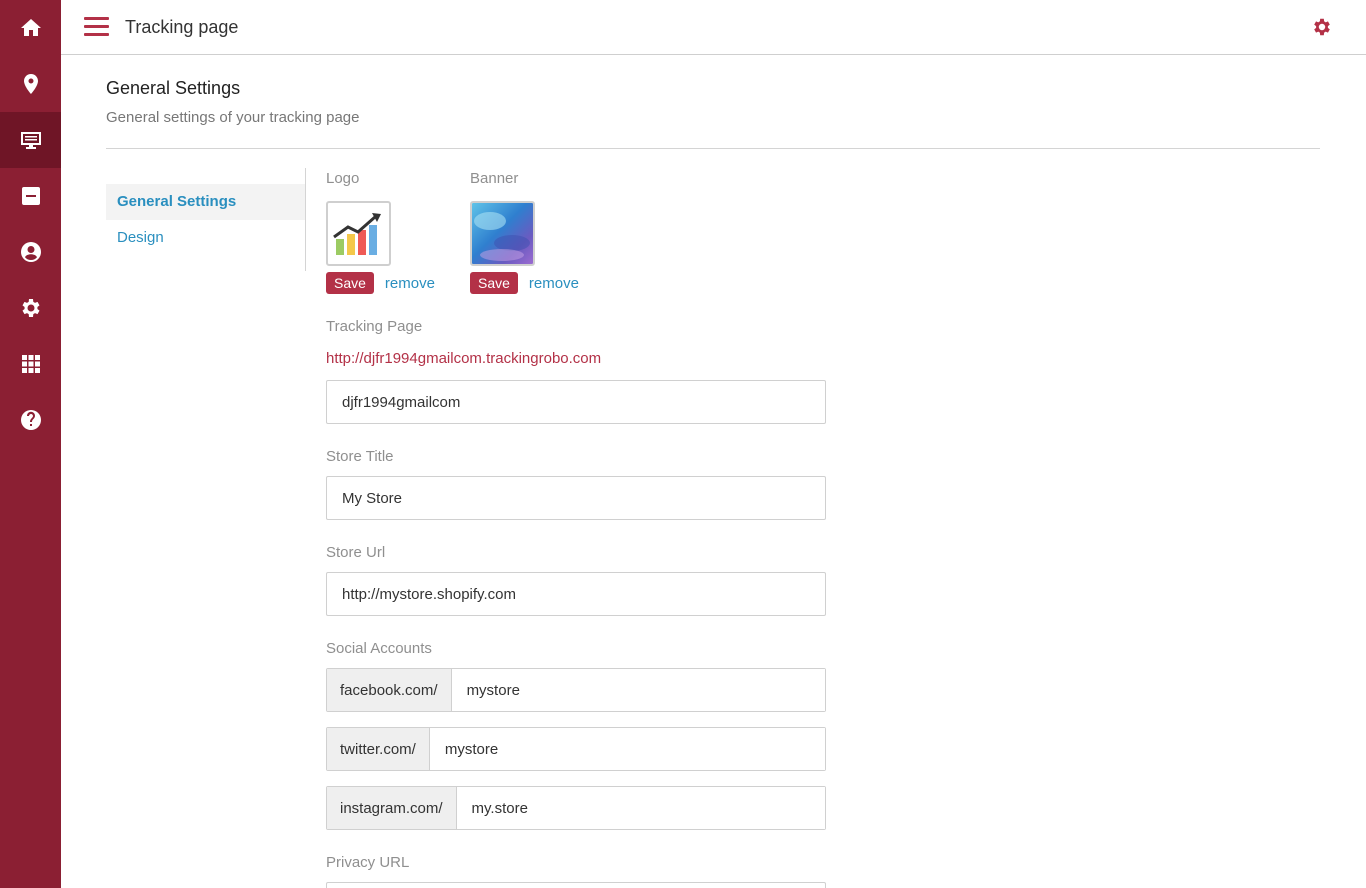 The height and width of the screenshot is (888, 1366). Describe the element at coordinates (360, 456) in the screenshot. I see `store-title-label: Store Title` at that location.